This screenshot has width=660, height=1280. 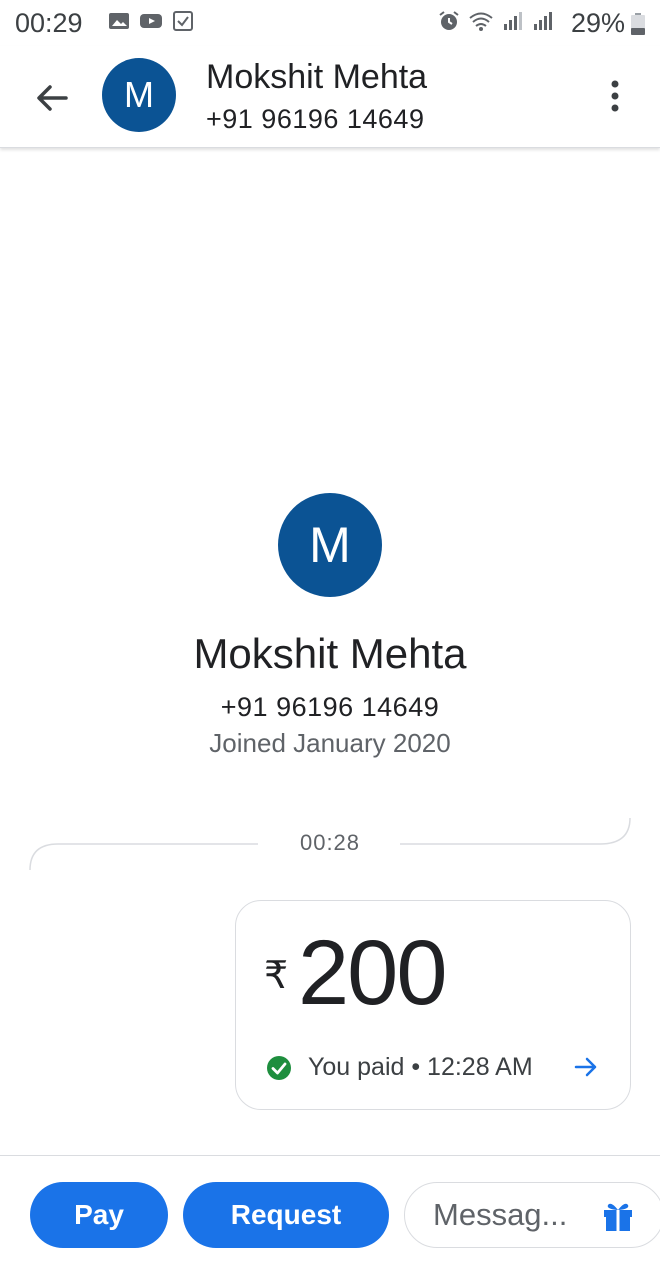 What do you see at coordinates (99, 1215) in the screenshot?
I see `pay-button: Pay` at bounding box center [99, 1215].